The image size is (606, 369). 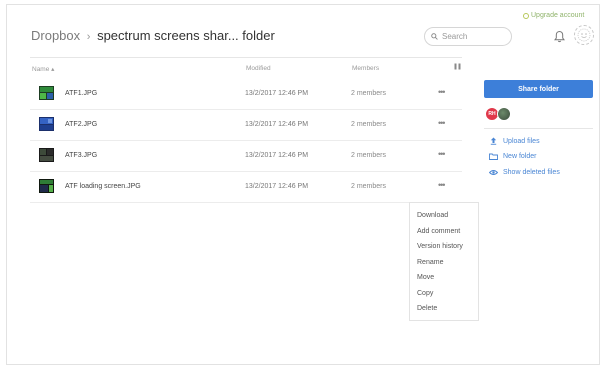 I want to click on menu-item-rename: Rename, so click(x=444, y=263).